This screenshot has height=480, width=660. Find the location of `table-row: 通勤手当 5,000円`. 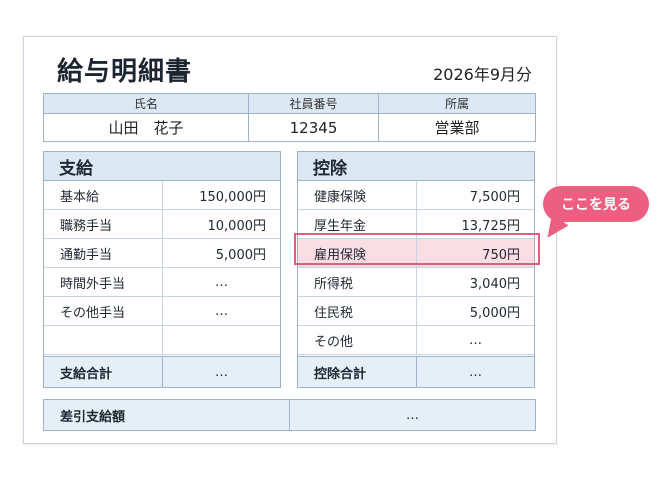

table-row: 通勤手当 5,000円 is located at coordinates (162, 253).